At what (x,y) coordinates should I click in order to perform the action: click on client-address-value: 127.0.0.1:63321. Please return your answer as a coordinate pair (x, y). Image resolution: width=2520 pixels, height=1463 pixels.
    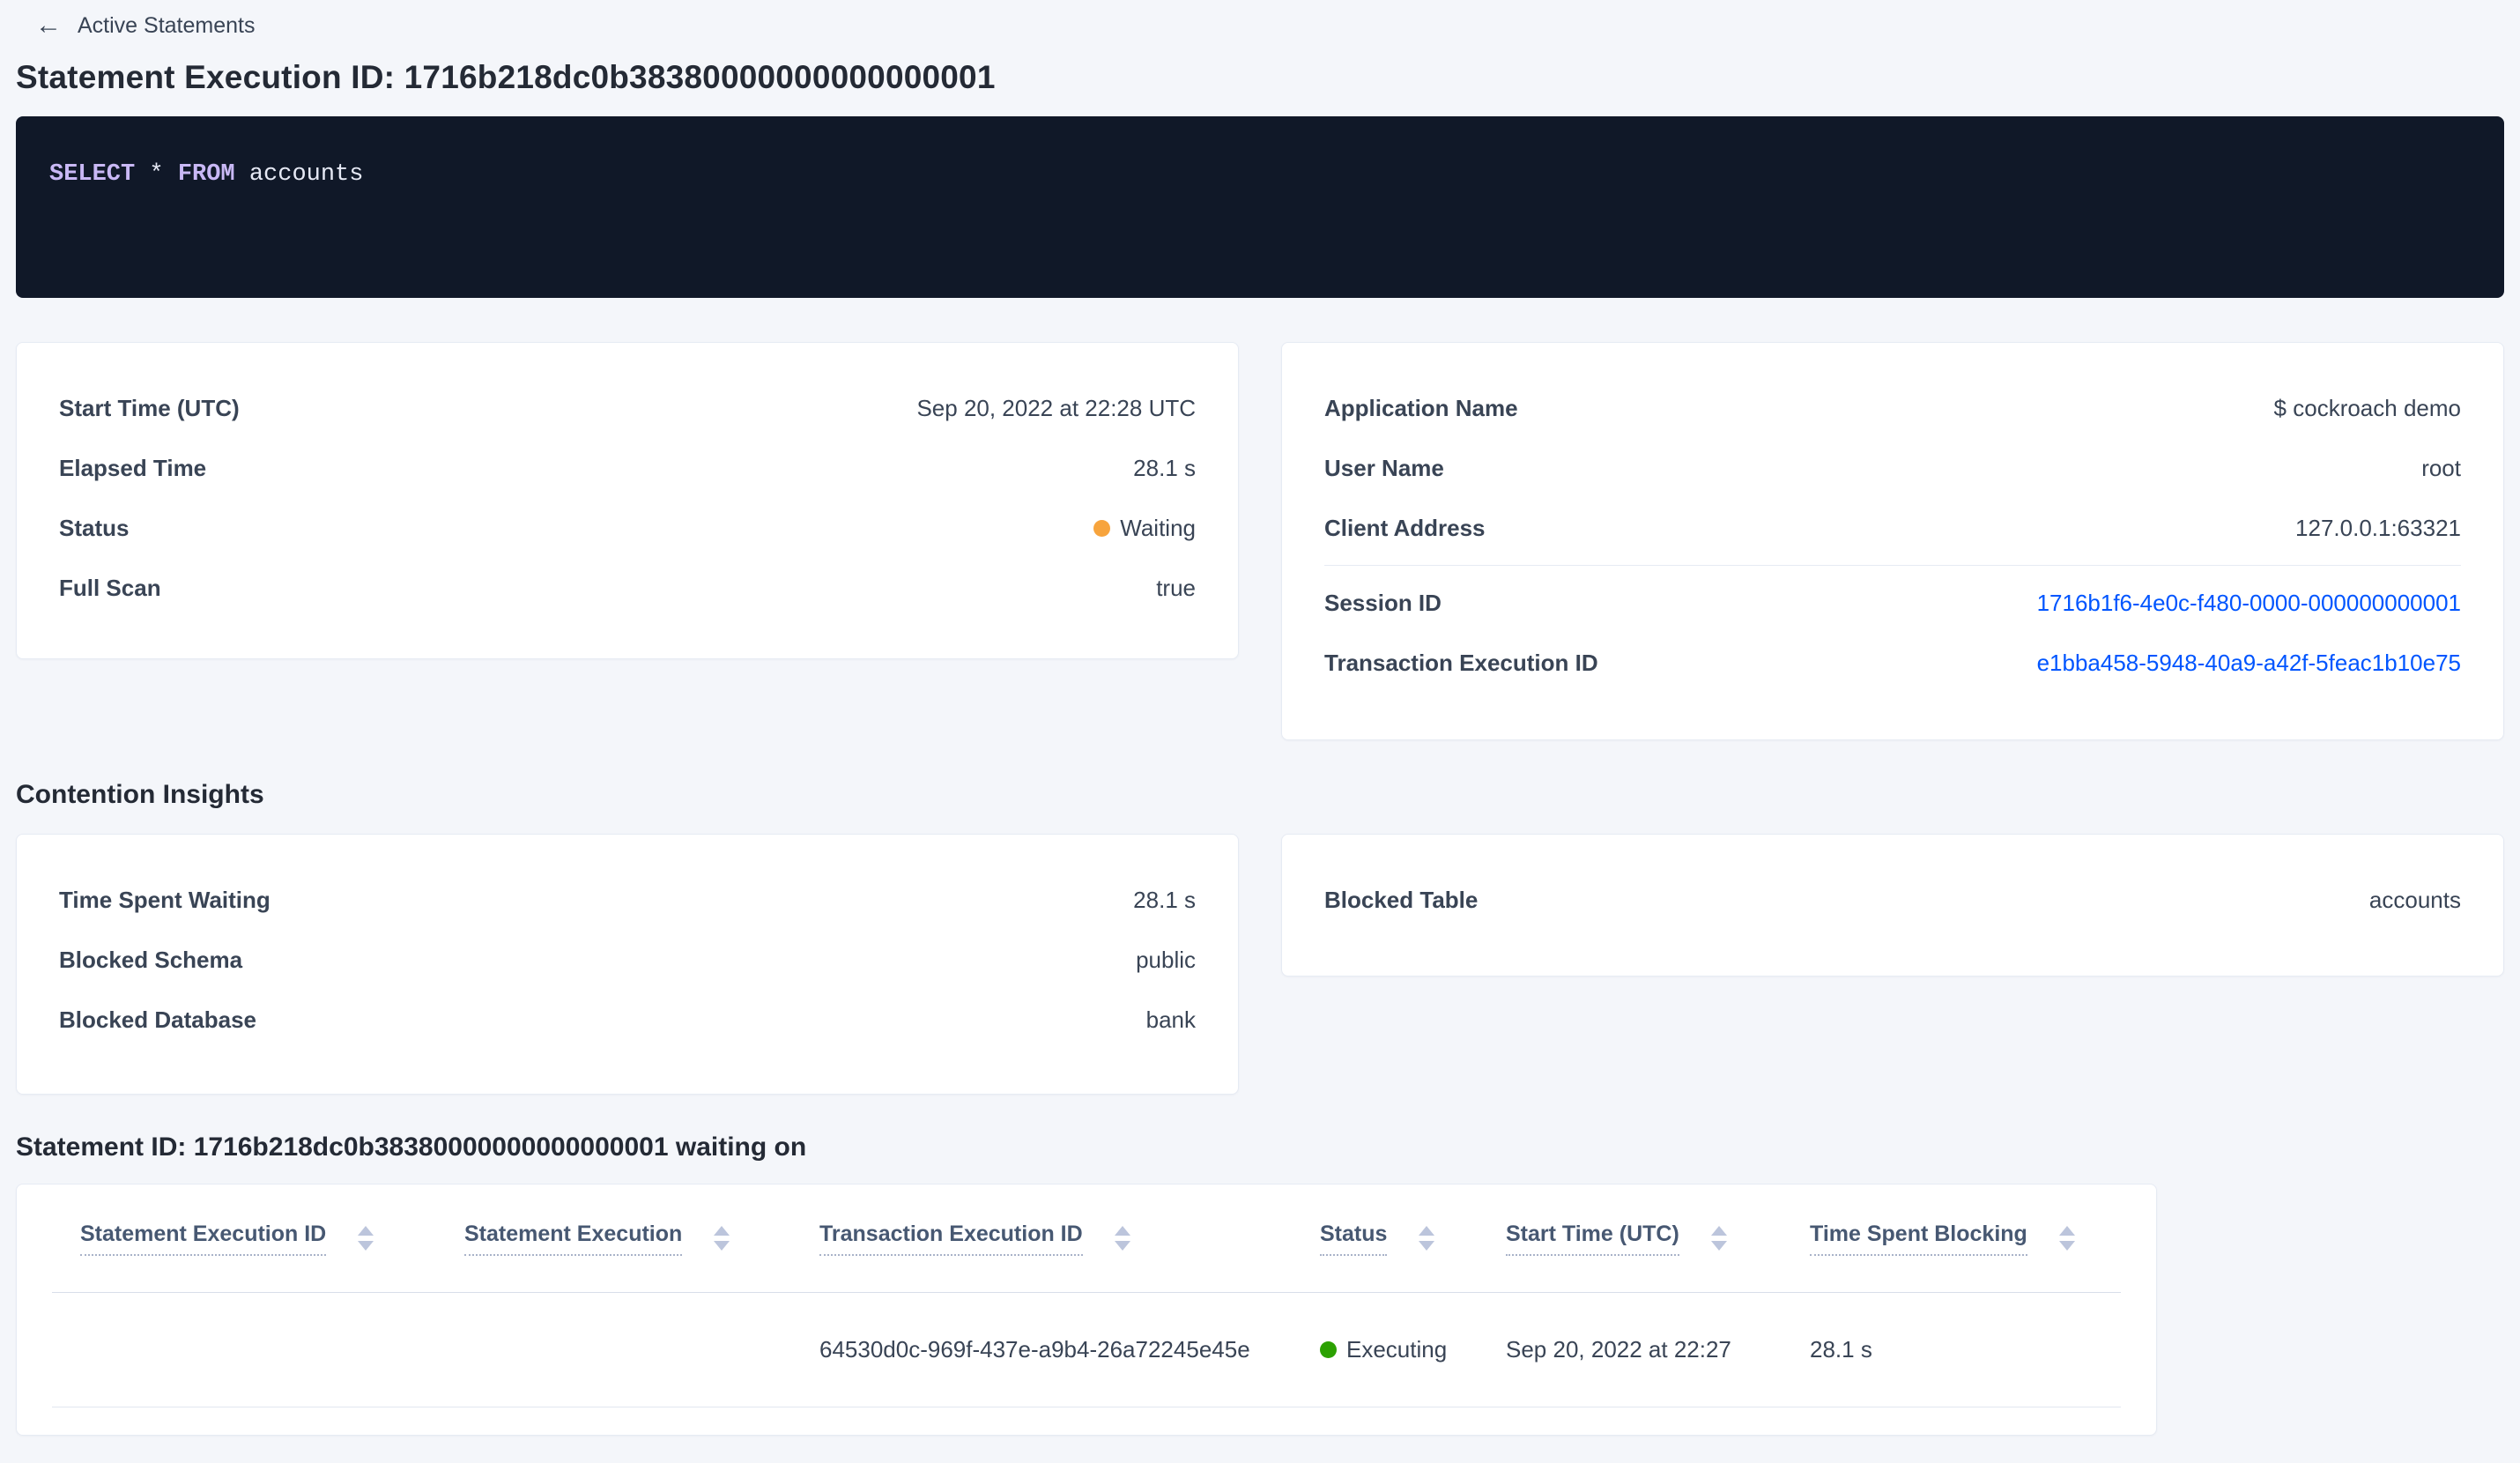
    Looking at the image, I should click on (2378, 527).